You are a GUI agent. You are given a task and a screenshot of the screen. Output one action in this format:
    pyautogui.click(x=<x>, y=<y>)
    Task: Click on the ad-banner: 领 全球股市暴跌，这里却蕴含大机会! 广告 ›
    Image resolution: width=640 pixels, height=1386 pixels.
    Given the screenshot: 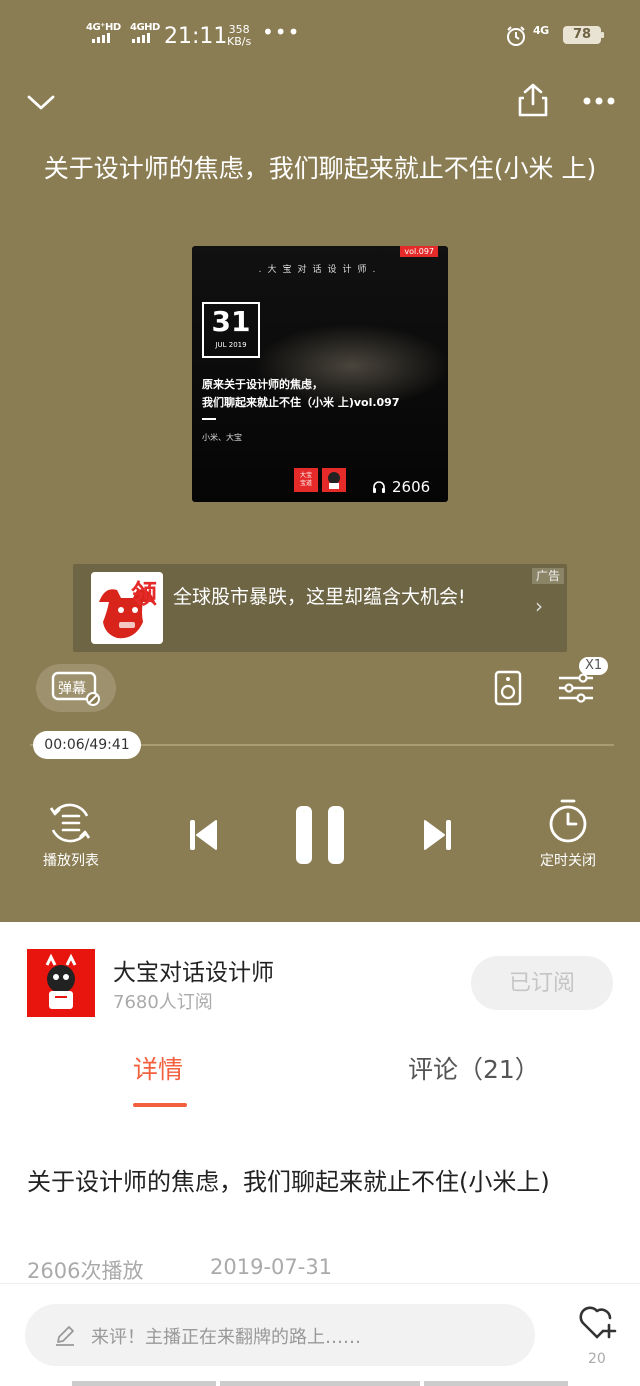 What is the action you would take?
    pyautogui.click(x=320, y=608)
    